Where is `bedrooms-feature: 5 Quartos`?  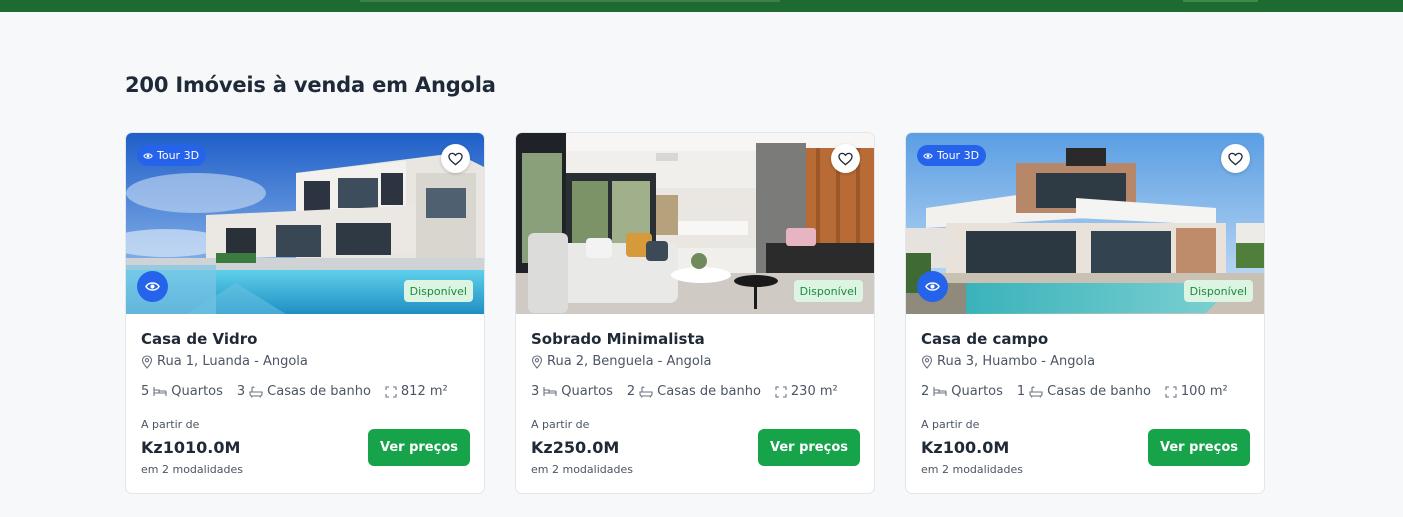
bedrooms-feature: 5 Quartos is located at coordinates (182, 391).